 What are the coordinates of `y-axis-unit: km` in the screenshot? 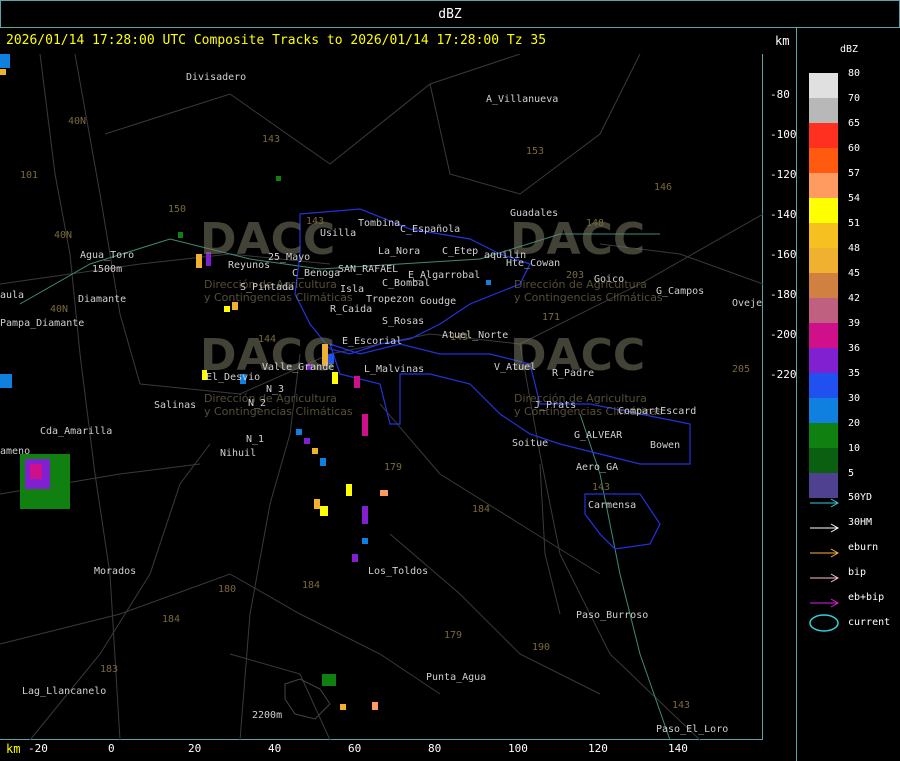 It's located at (782, 41).